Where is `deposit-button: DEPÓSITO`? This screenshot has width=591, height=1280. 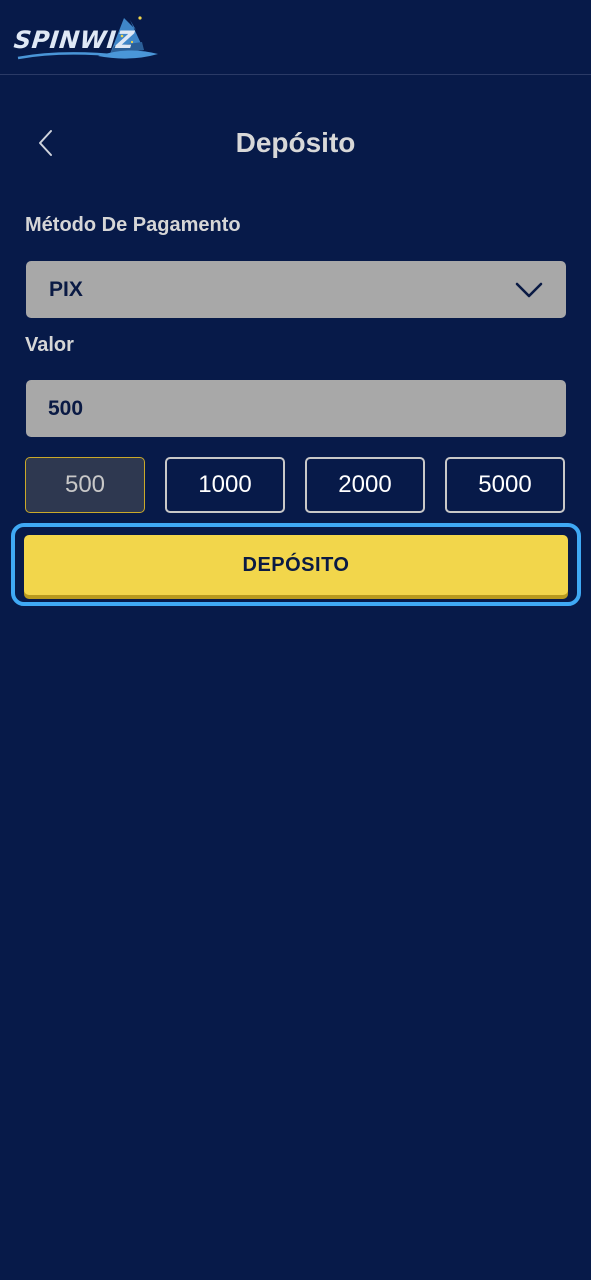 deposit-button: DEPÓSITO is located at coordinates (296, 565).